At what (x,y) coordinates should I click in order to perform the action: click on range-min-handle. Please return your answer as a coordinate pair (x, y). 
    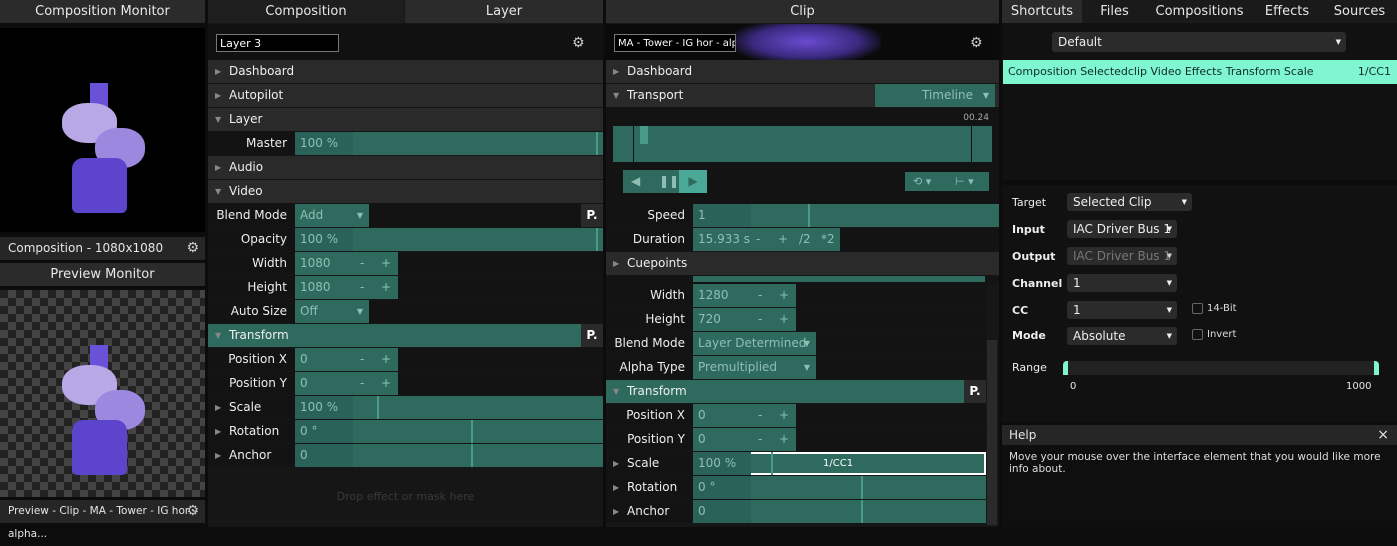
    Looking at the image, I should click on (1065, 368).